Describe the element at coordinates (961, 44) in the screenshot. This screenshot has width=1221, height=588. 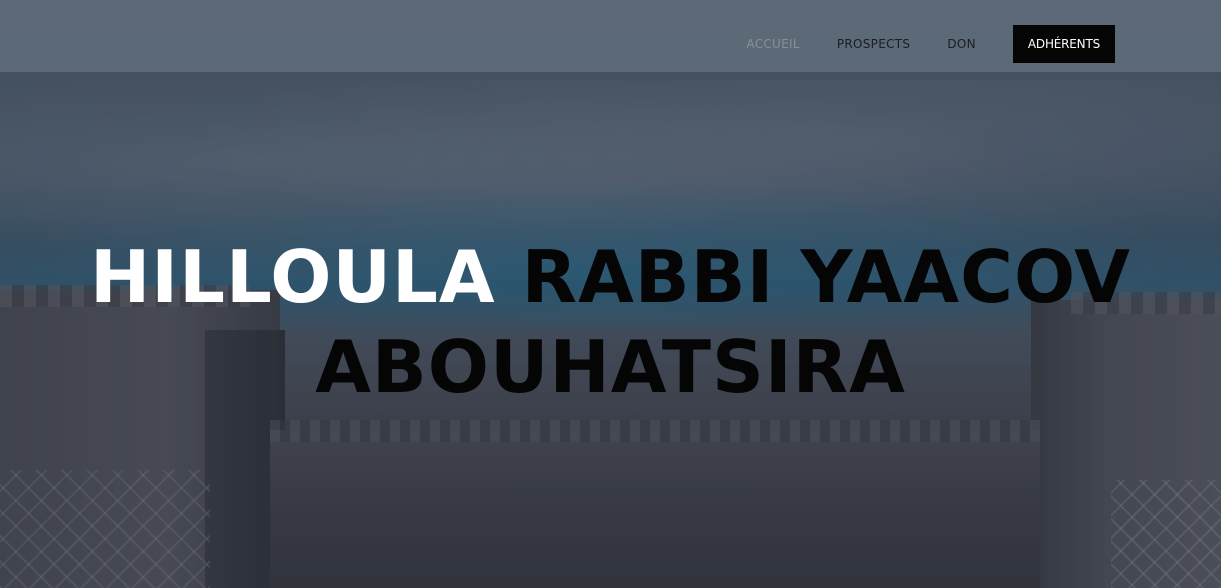
I see `nav-link-don: DON` at that location.